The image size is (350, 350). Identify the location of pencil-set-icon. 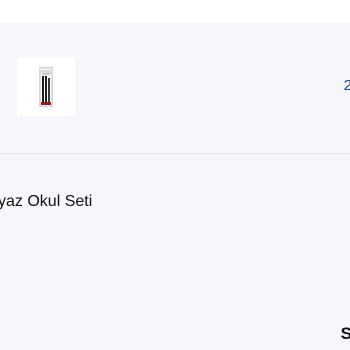
(46, 87).